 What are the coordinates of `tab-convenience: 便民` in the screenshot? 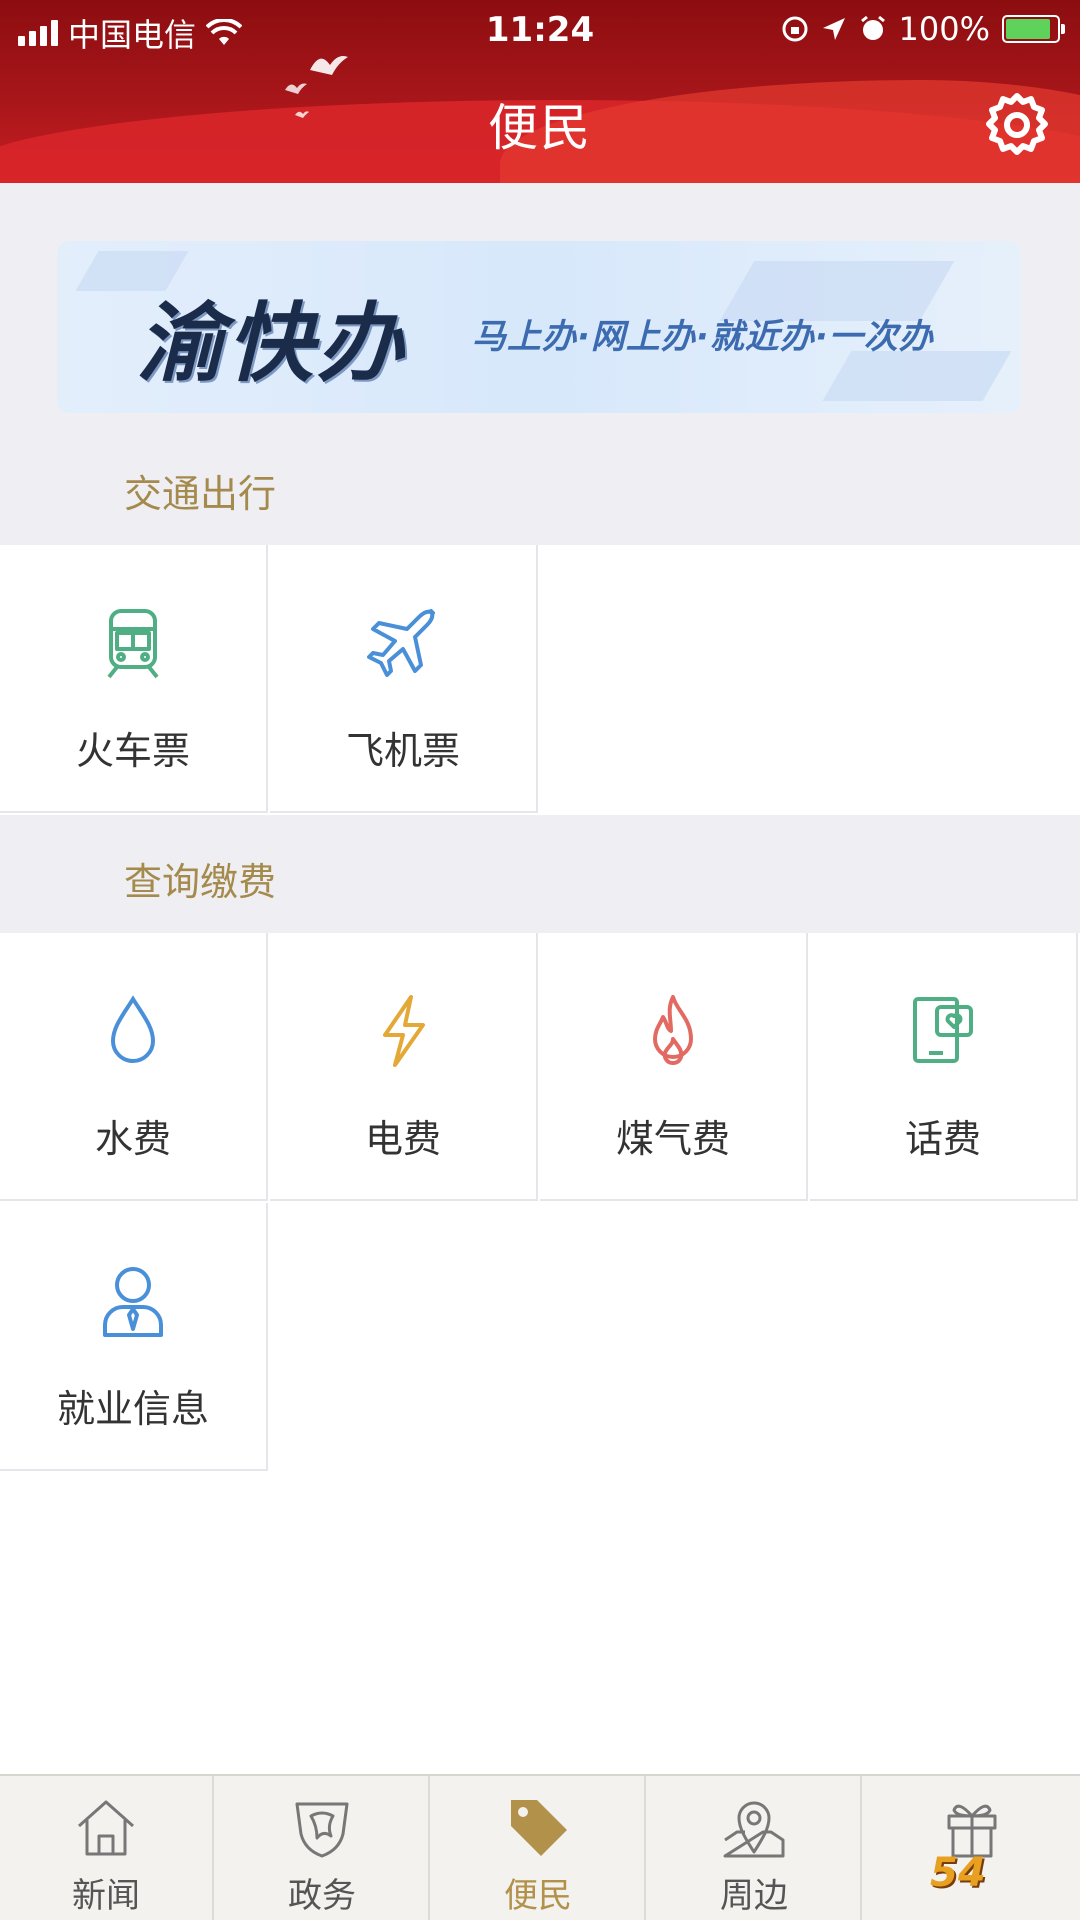 It's located at (539, 1848).